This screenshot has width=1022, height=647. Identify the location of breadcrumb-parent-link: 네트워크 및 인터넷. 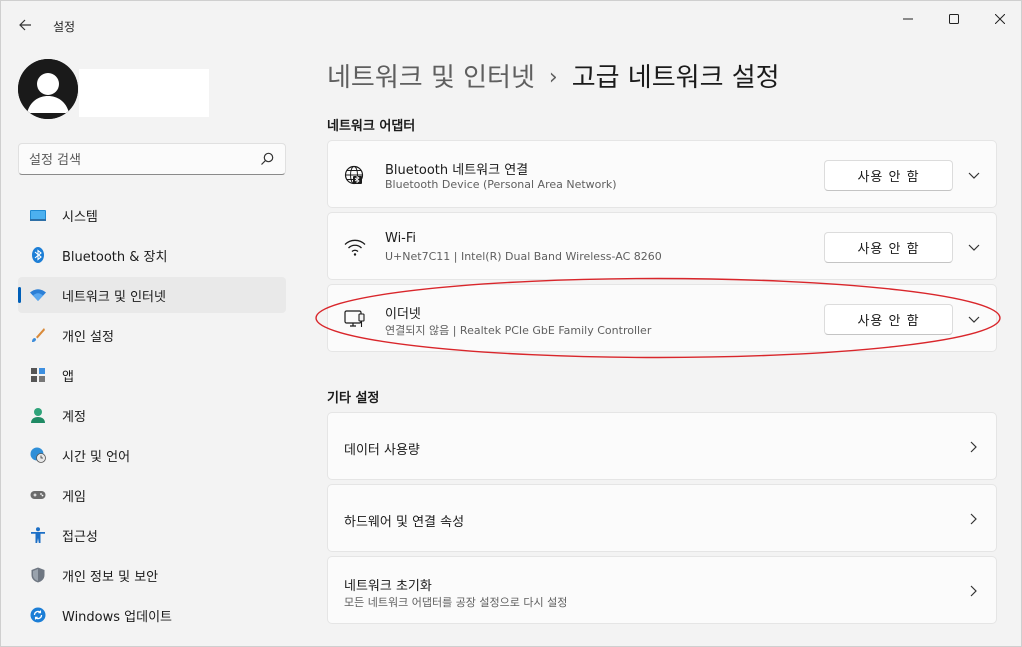
(431, 78).